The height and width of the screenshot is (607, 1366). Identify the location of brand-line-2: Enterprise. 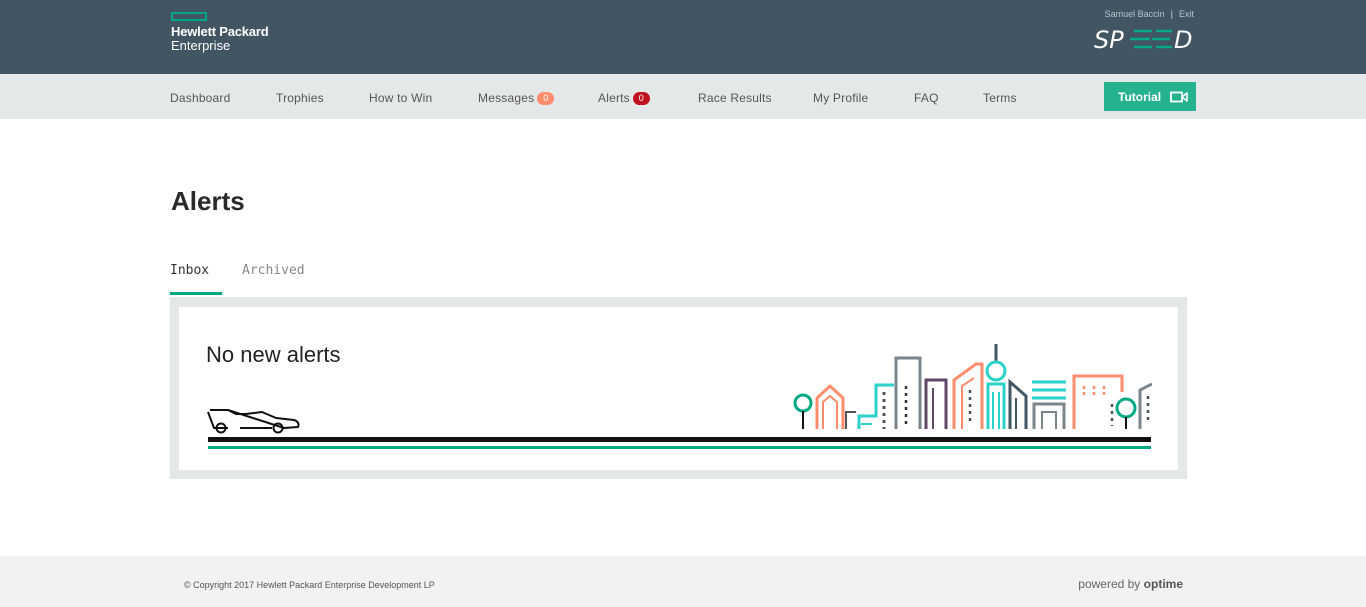
(201, 45).